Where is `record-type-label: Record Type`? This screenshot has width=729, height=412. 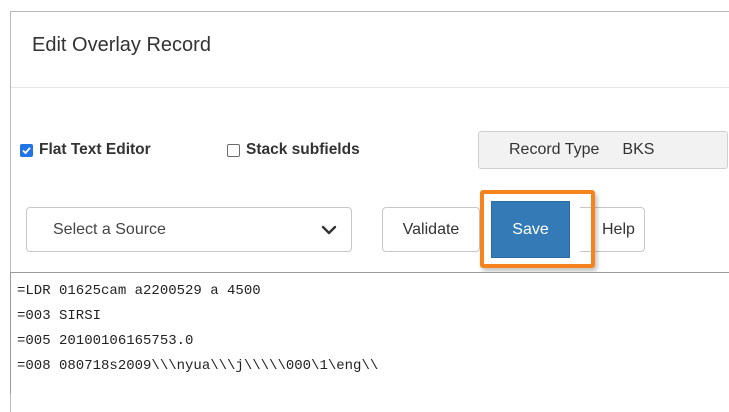 record-type-label: Record Type is located at coordinates (554, 149).